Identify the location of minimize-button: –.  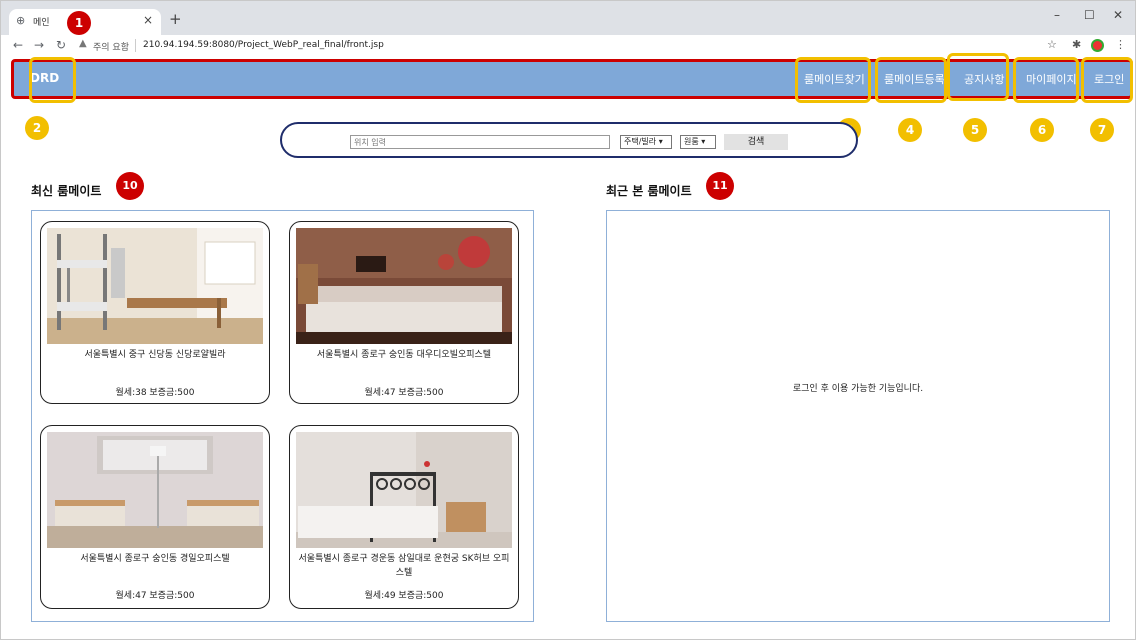
(1057, 15).